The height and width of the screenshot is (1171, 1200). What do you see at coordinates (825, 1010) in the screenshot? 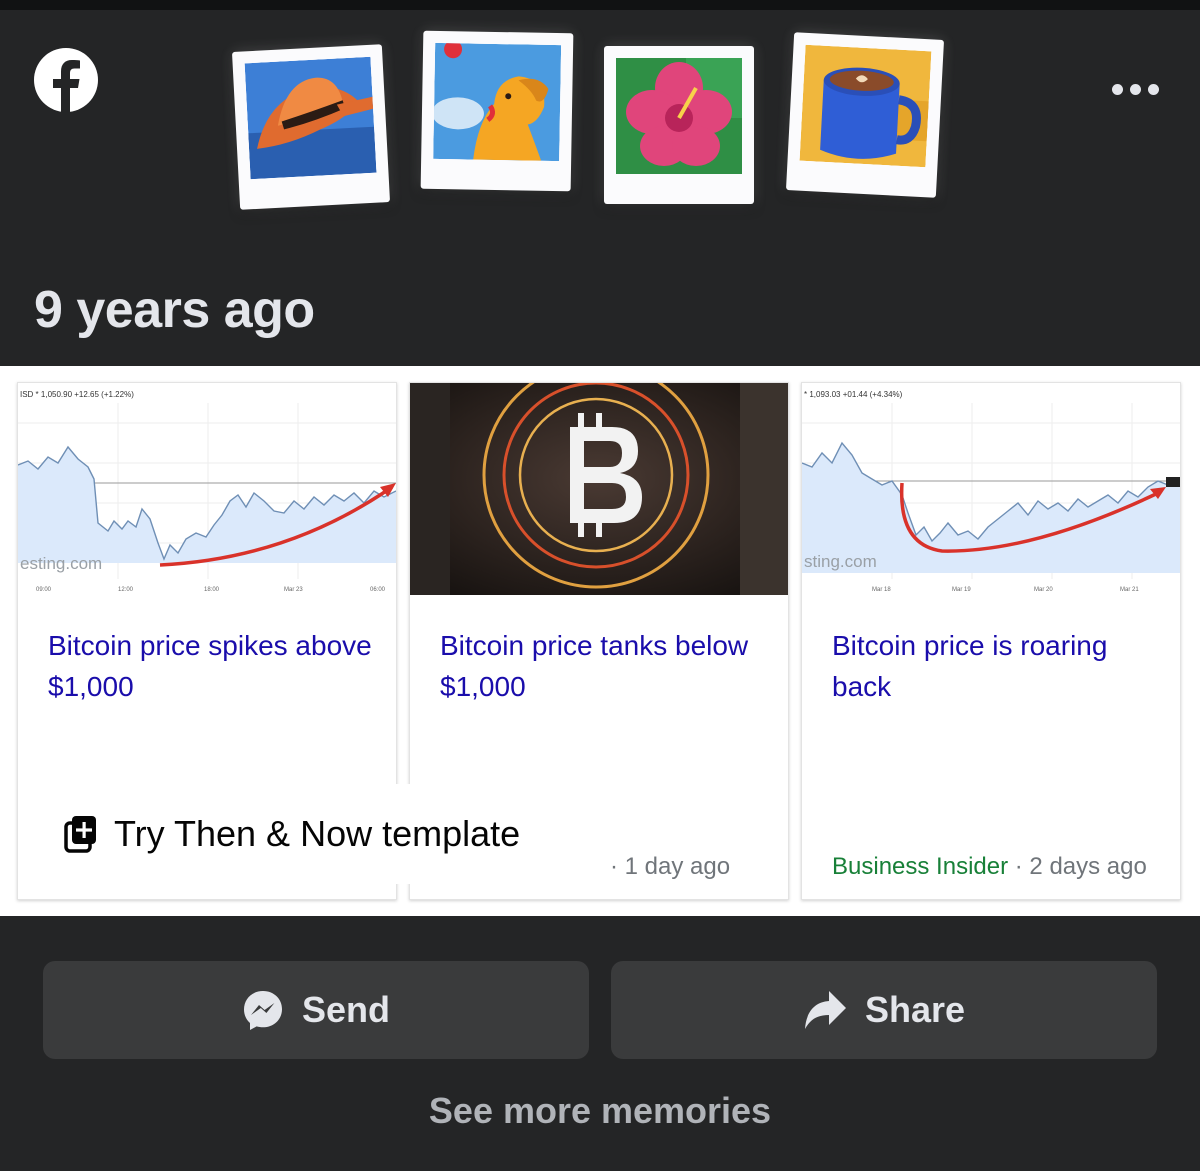
I see `share-arrow-icon` at bounding box center [825, 1010].